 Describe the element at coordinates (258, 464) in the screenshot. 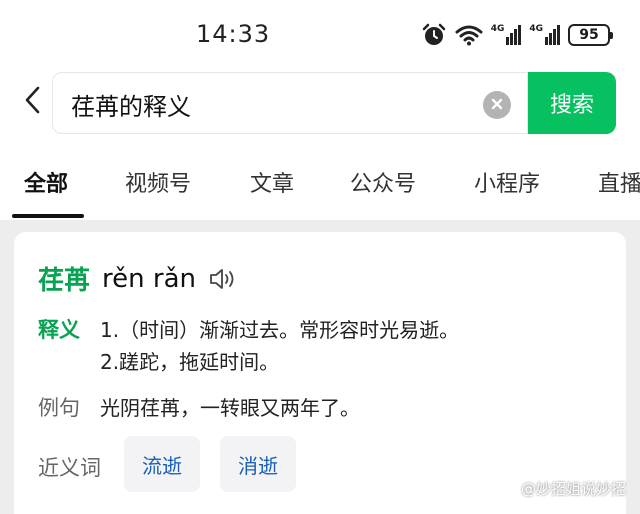

I see `synonym-chip: 消逝` at that location.